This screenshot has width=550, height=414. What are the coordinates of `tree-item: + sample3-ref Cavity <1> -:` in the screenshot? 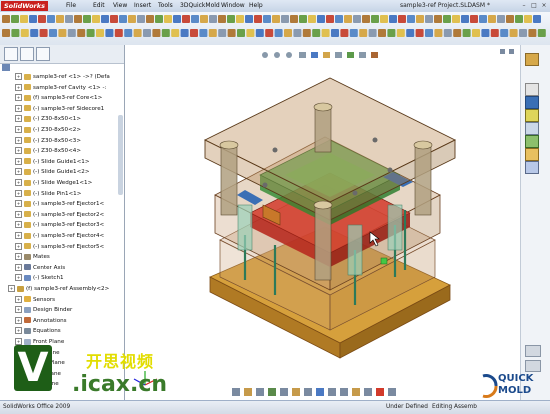 It's located at (60, 88).